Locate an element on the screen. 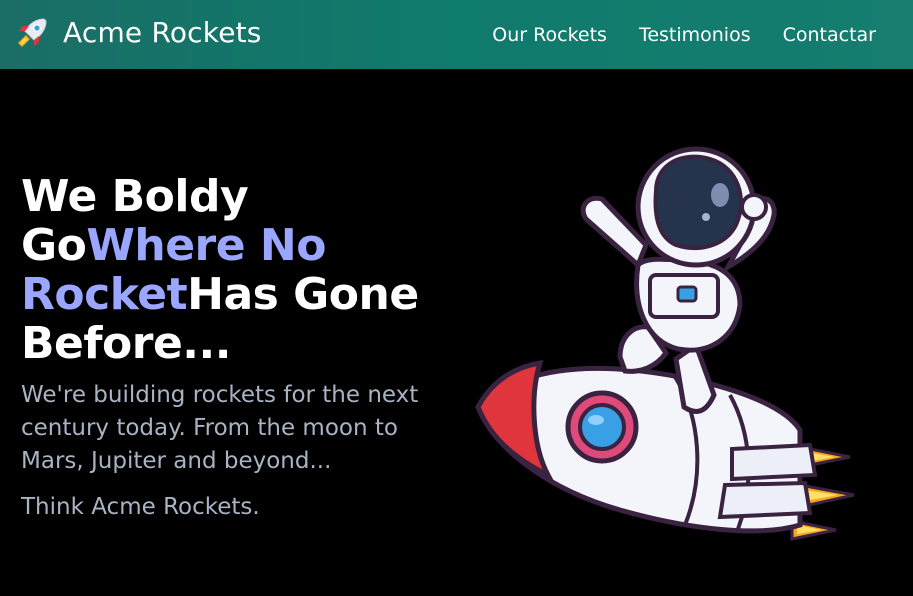  rocket-icon is located at coordinates (32, 32).